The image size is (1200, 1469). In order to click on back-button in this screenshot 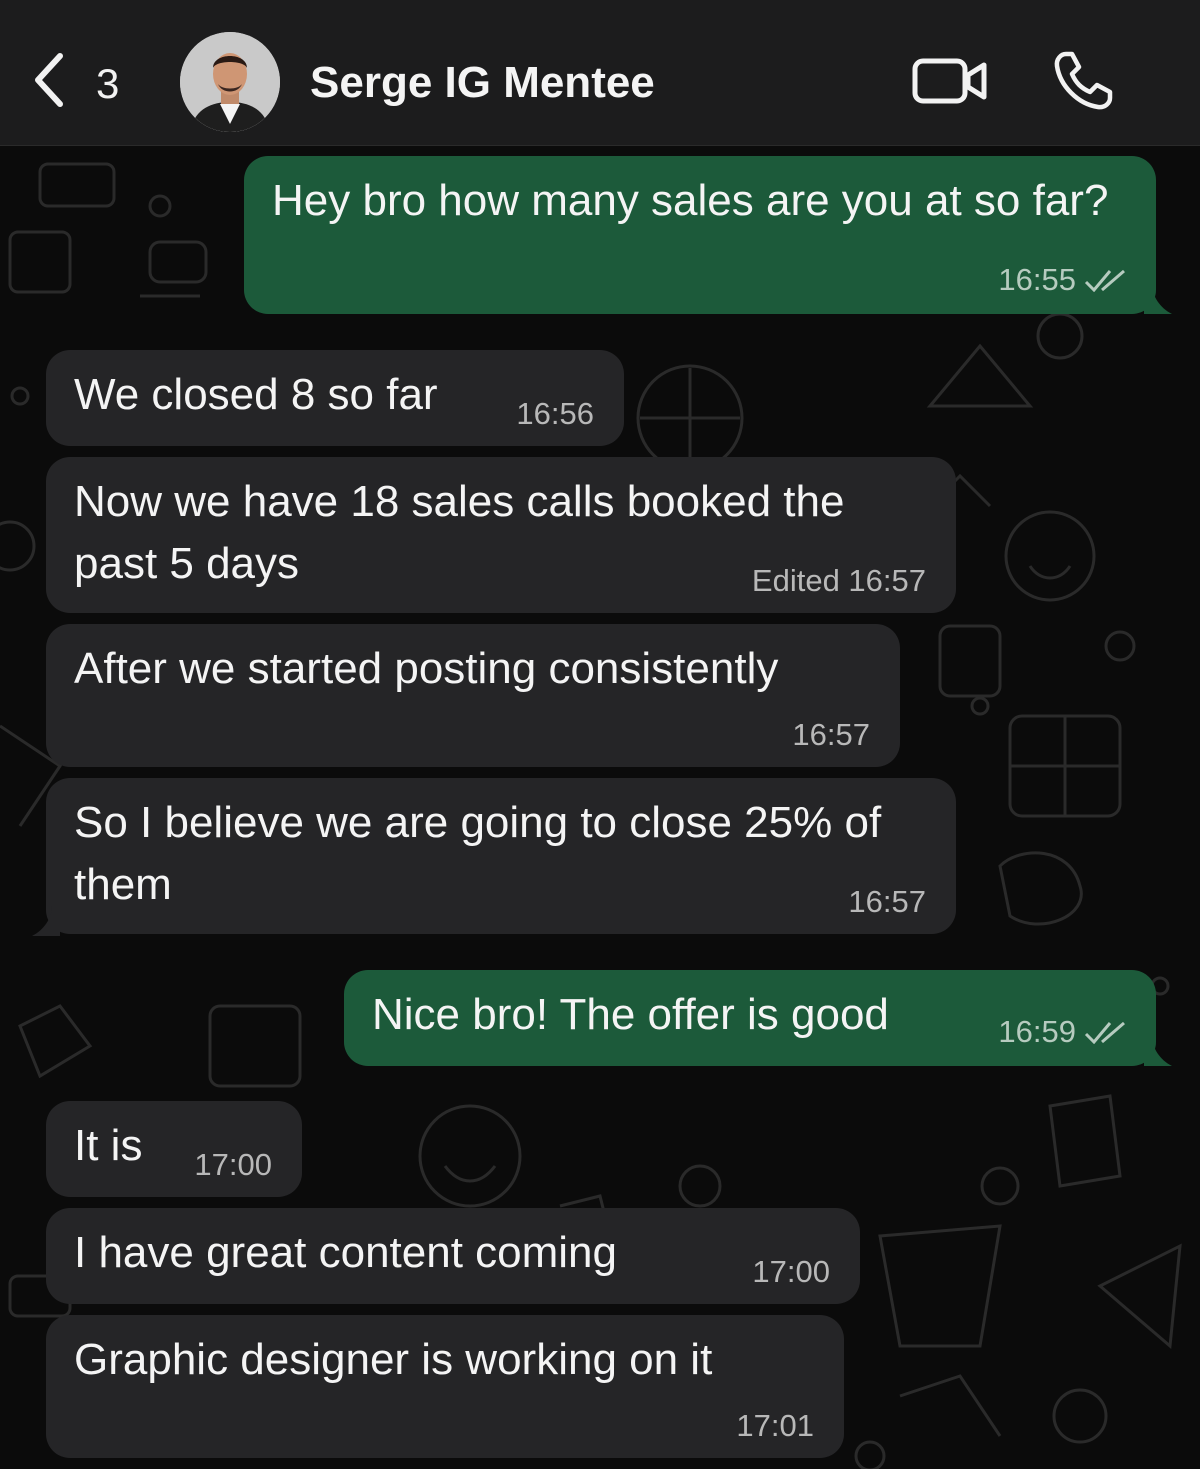, I will do `click(55, 83)`.